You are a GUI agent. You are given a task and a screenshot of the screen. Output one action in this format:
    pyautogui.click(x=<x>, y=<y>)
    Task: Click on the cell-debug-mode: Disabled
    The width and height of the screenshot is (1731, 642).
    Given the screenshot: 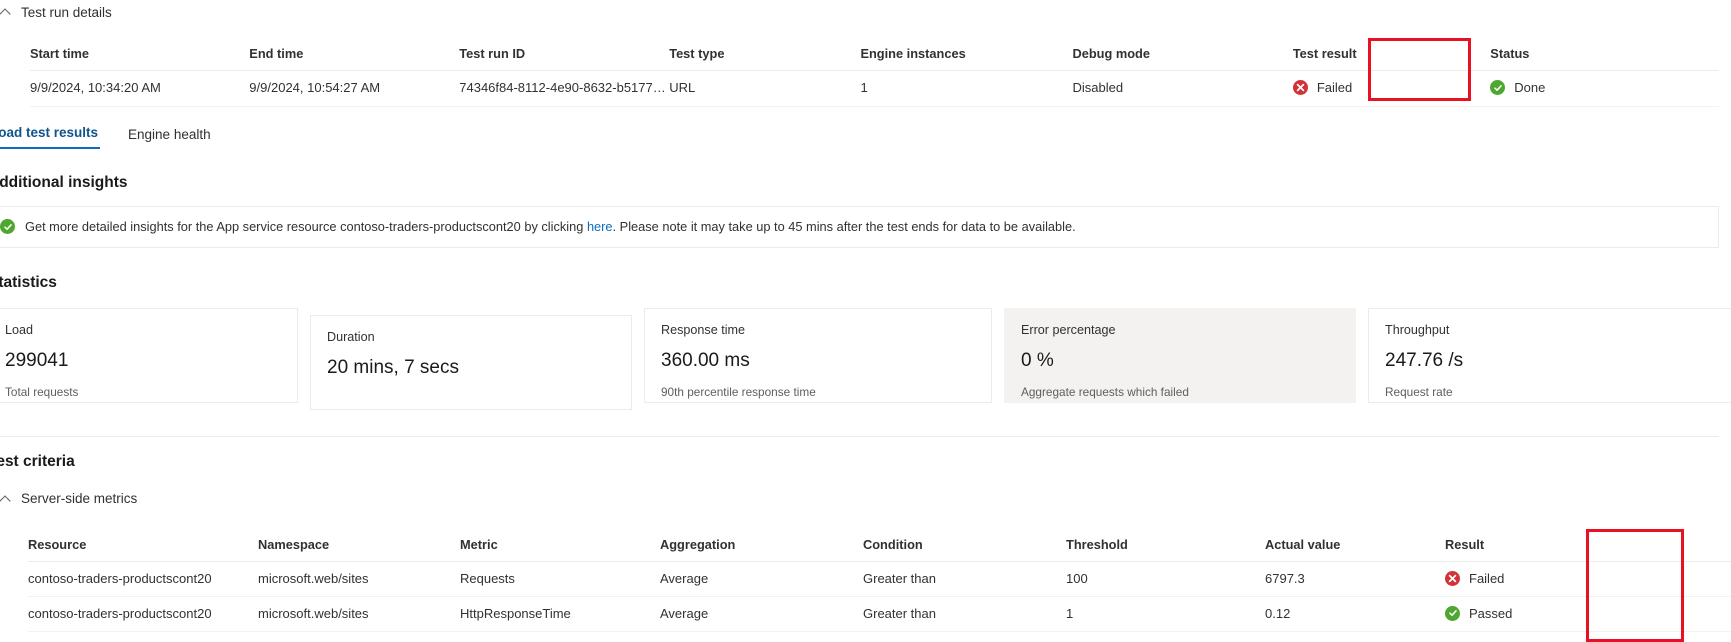 What is the action you would take?
    pyautogui.click(x=1182, y=88)
    